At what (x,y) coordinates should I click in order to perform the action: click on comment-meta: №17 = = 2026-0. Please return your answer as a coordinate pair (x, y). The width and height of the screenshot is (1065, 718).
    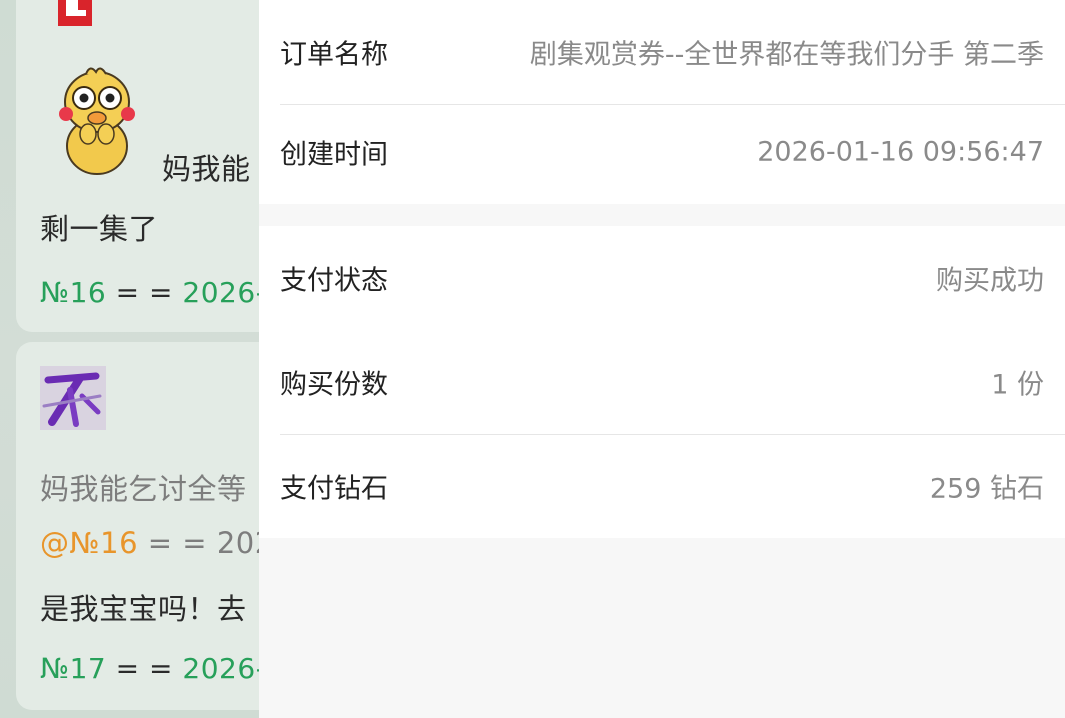
    Looking at the image, I should click on (150, 668).